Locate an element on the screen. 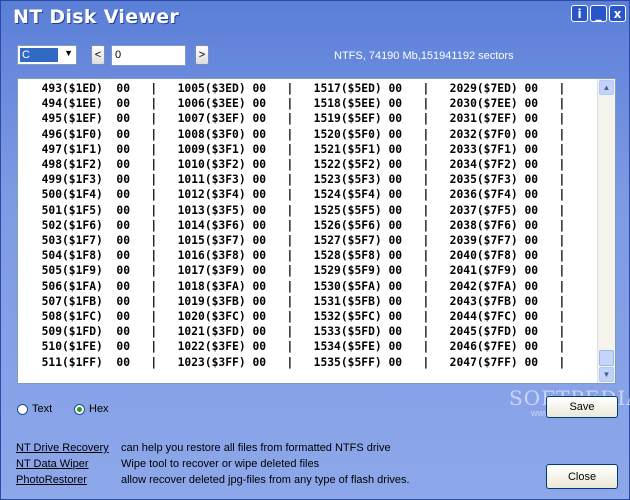 Image resolution: width=630 pixels, height=500 pixels. close-button: Close is located at coordinates (582, 476).